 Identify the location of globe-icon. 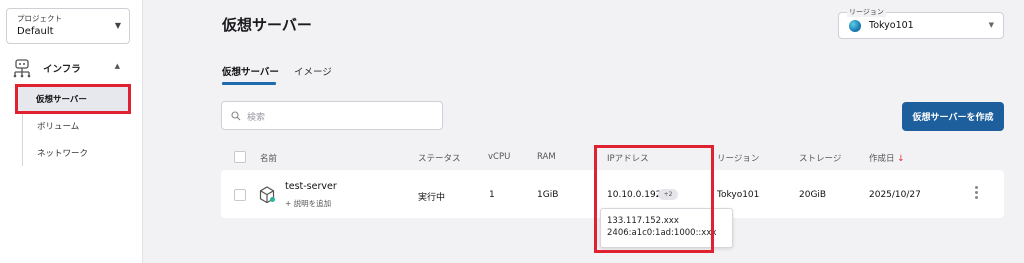
(855, 26).